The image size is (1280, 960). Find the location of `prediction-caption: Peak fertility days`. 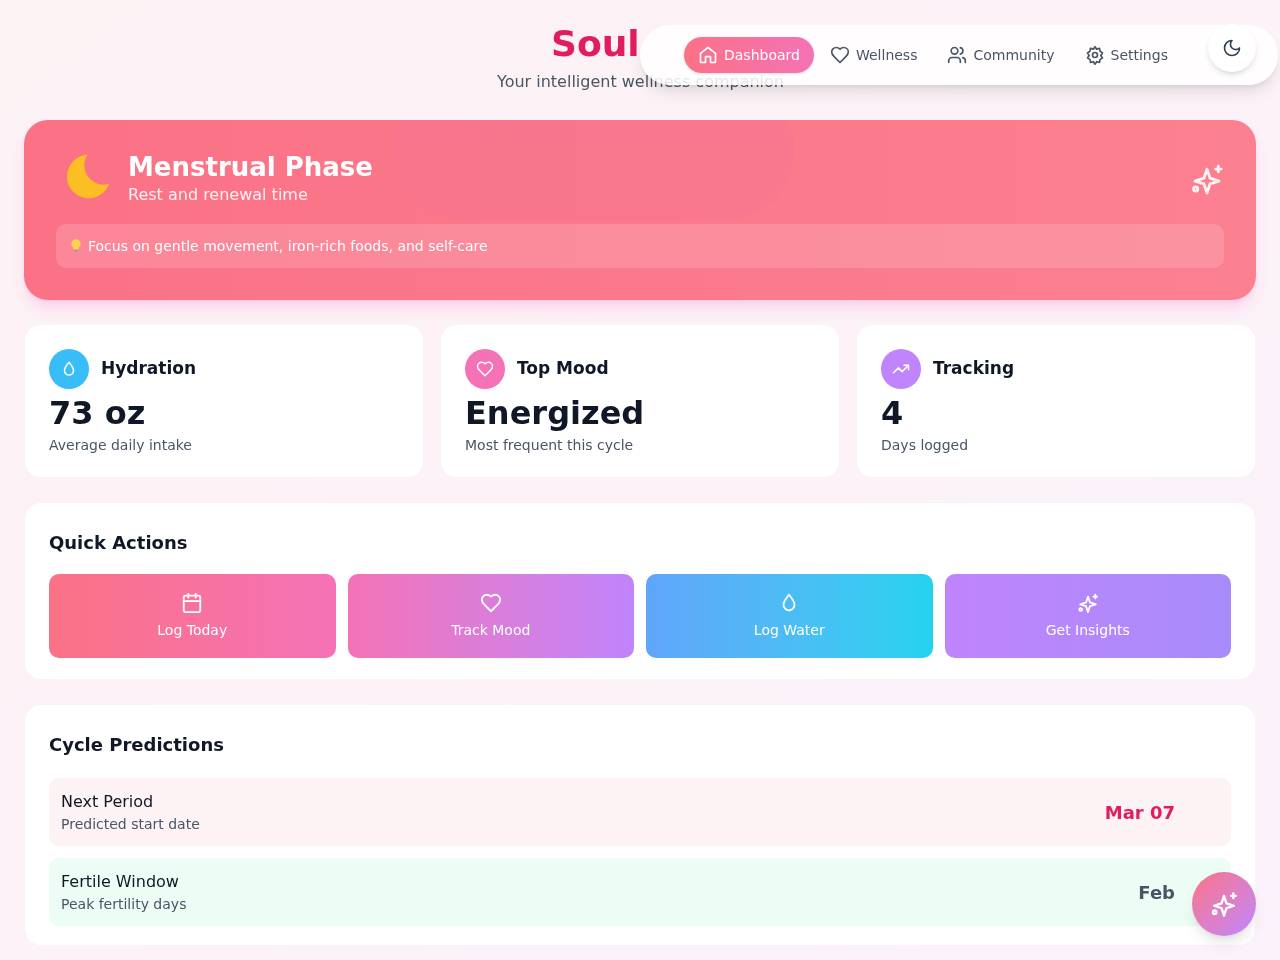

prediction-caption: Peak fertility days is located at coordinates (124, 904).